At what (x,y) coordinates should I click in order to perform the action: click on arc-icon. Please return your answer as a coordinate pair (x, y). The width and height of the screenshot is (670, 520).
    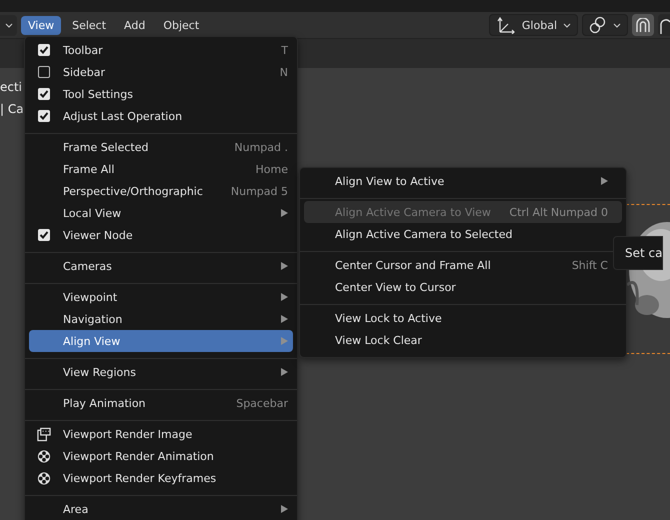
    Looking at the image, I should click on (664, 25).